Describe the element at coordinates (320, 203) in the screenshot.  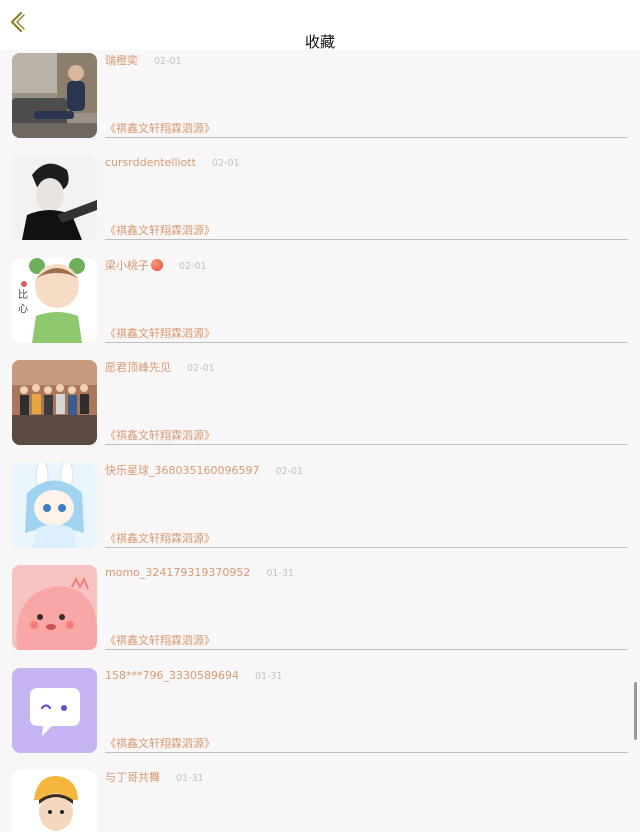
I see `list-item: cursrddentelliott 02-01 《祺鑫文轩翔霖泗源》` at that location.